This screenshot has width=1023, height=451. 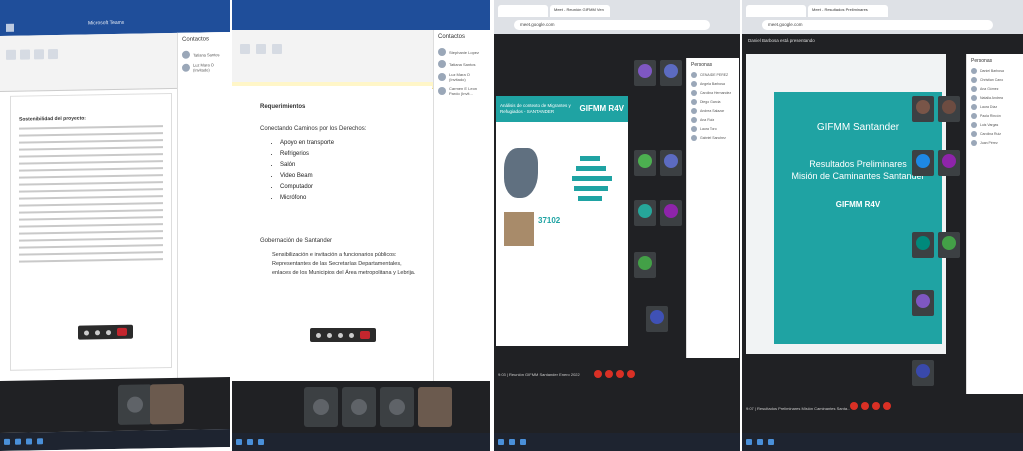 What do you see at coordinates (713, 120) in the screenshot?
I see `person-row: Ana Ruiz` at bounding box center [713, 120].